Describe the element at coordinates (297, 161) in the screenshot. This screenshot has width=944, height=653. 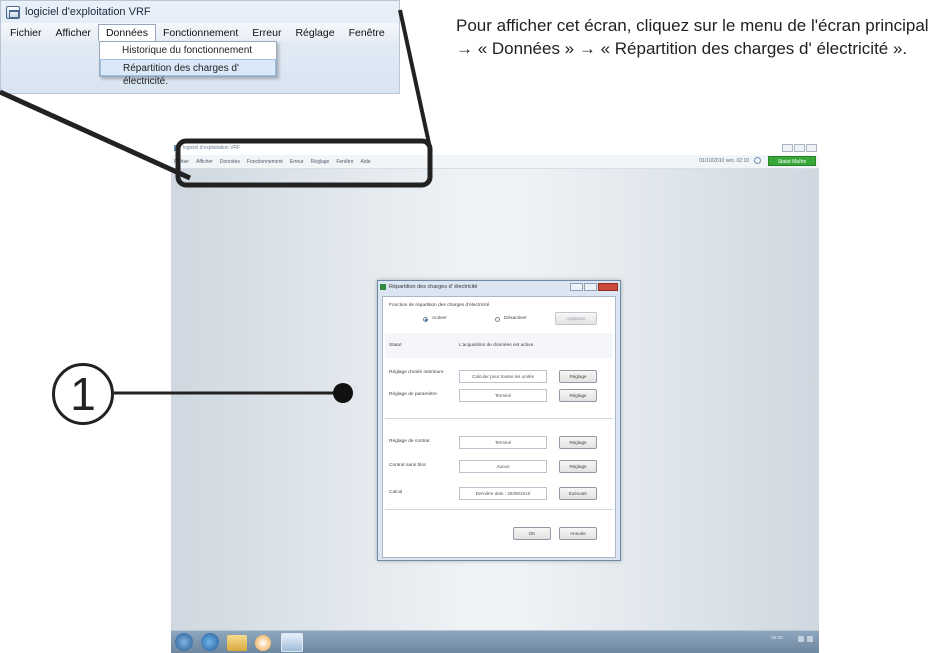
I see `screen-menu-erreur: Erreur` at that location.